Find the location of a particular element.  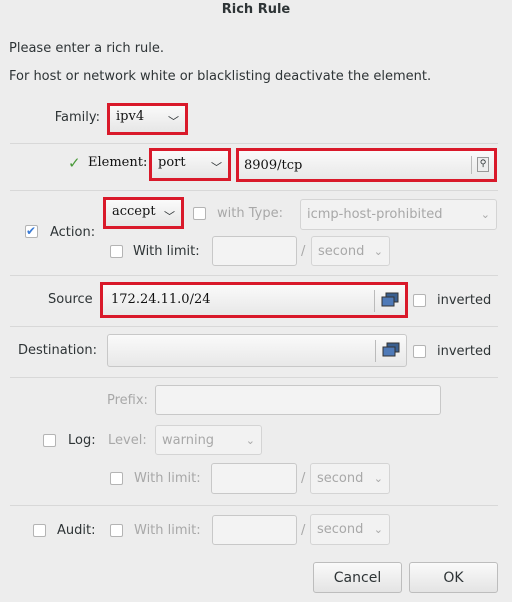

source-label: Source is located at coordinates (70, 299).